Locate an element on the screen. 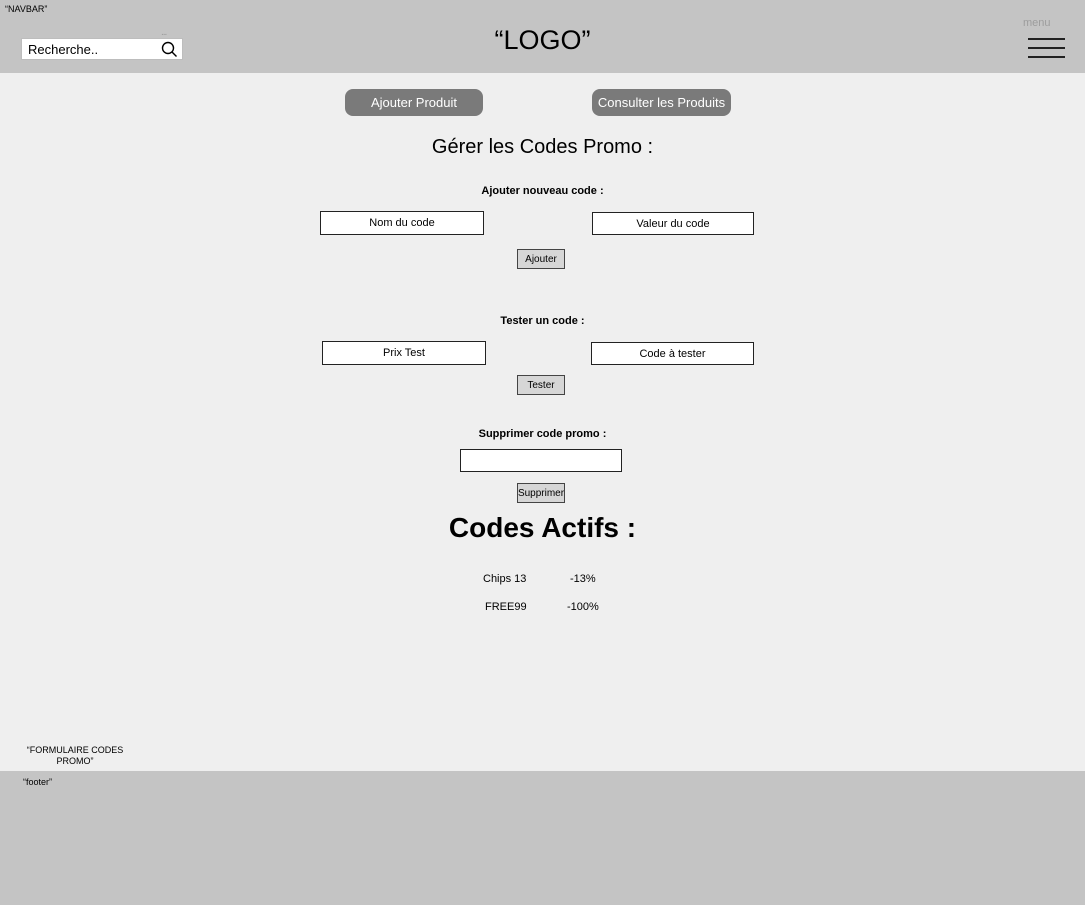  view-products-button: Consulter les Produits is located at coordinates (661, 102).